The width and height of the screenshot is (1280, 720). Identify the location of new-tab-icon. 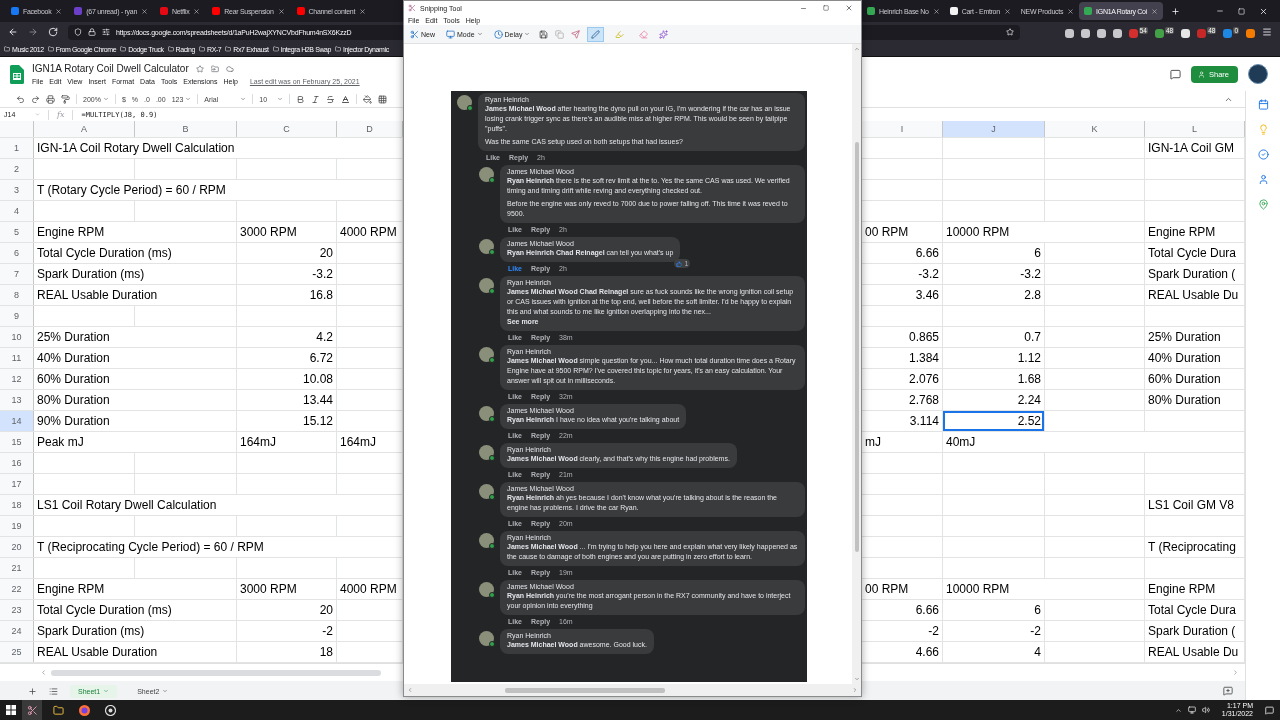
(1175, 11).